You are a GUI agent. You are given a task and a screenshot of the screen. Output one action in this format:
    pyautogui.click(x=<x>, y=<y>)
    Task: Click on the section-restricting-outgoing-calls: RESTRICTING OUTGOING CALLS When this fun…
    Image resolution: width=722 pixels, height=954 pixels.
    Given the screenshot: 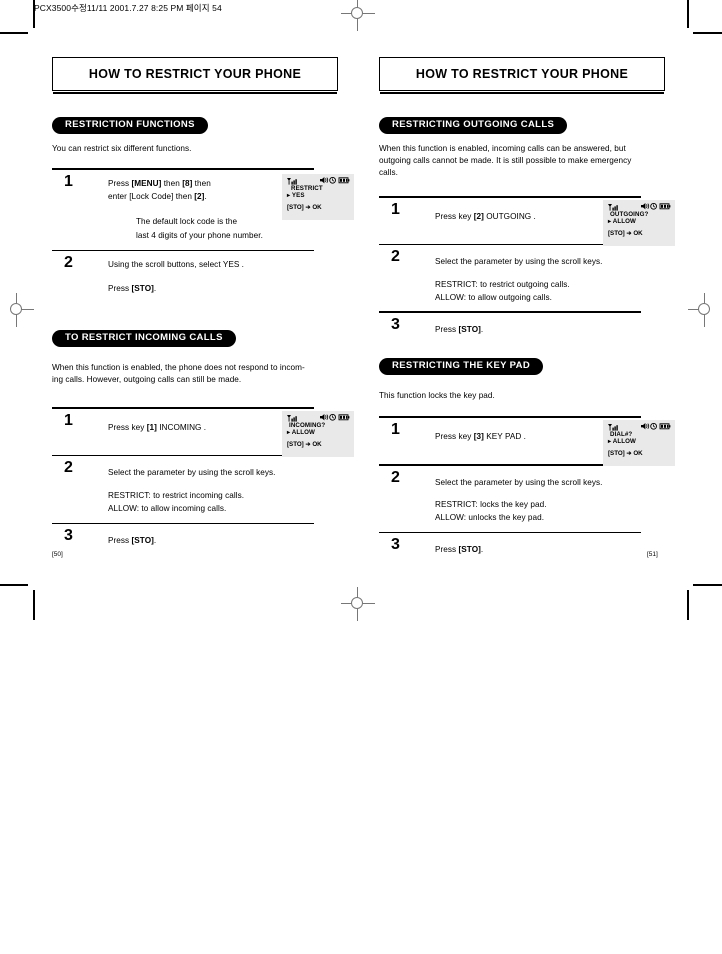 What is the action you would take?
    pyautogui.click(x=527, y=229)
    